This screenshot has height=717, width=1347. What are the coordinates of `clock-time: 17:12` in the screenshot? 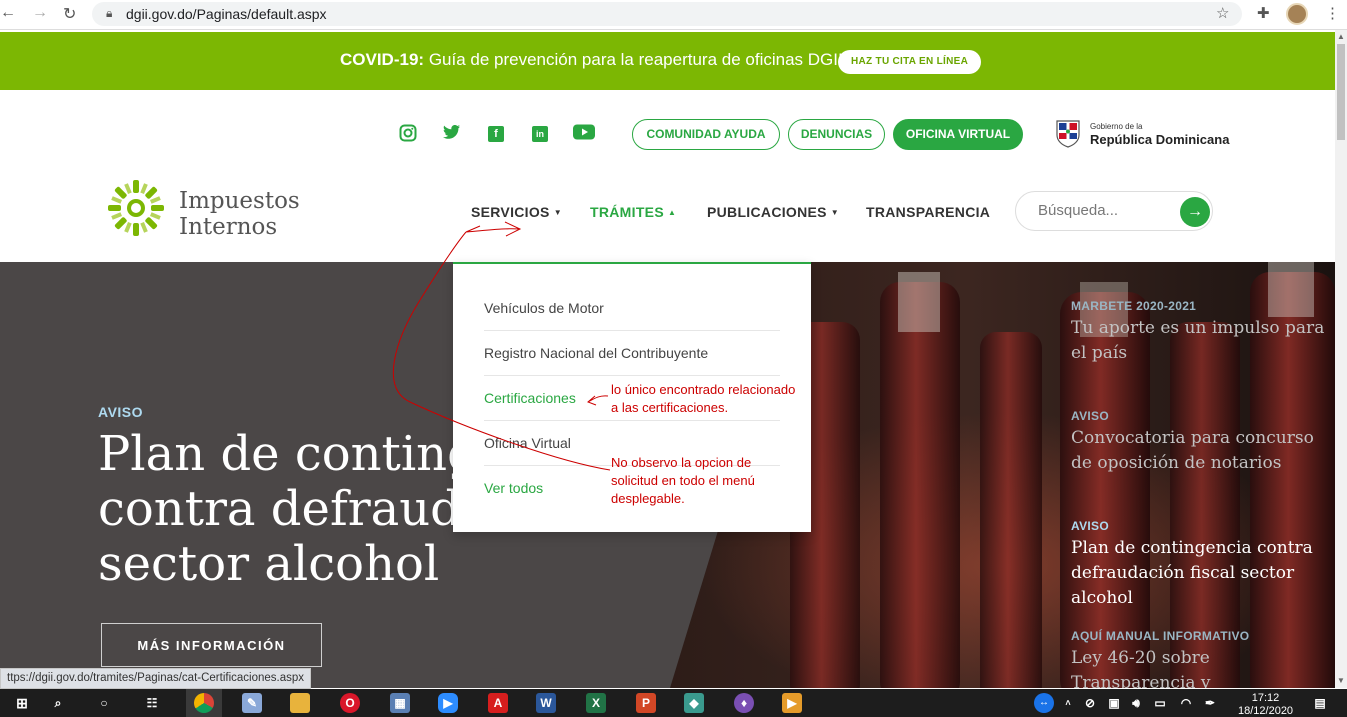 It's located at (1265, 698).